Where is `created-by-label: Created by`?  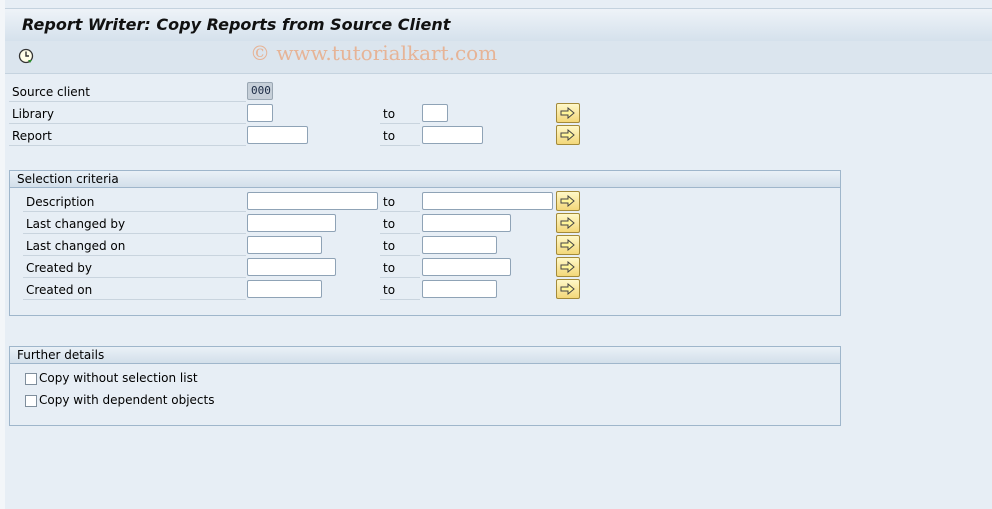 created-by-label: Created by is located at coordinates (59, 268).